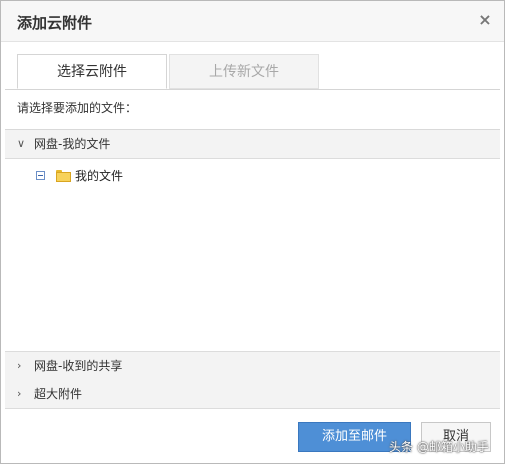  Describe the element at coordinates (252, 21) in the screenshot. I see `dialog-titlebar: 添加云附件 ×` at that location.